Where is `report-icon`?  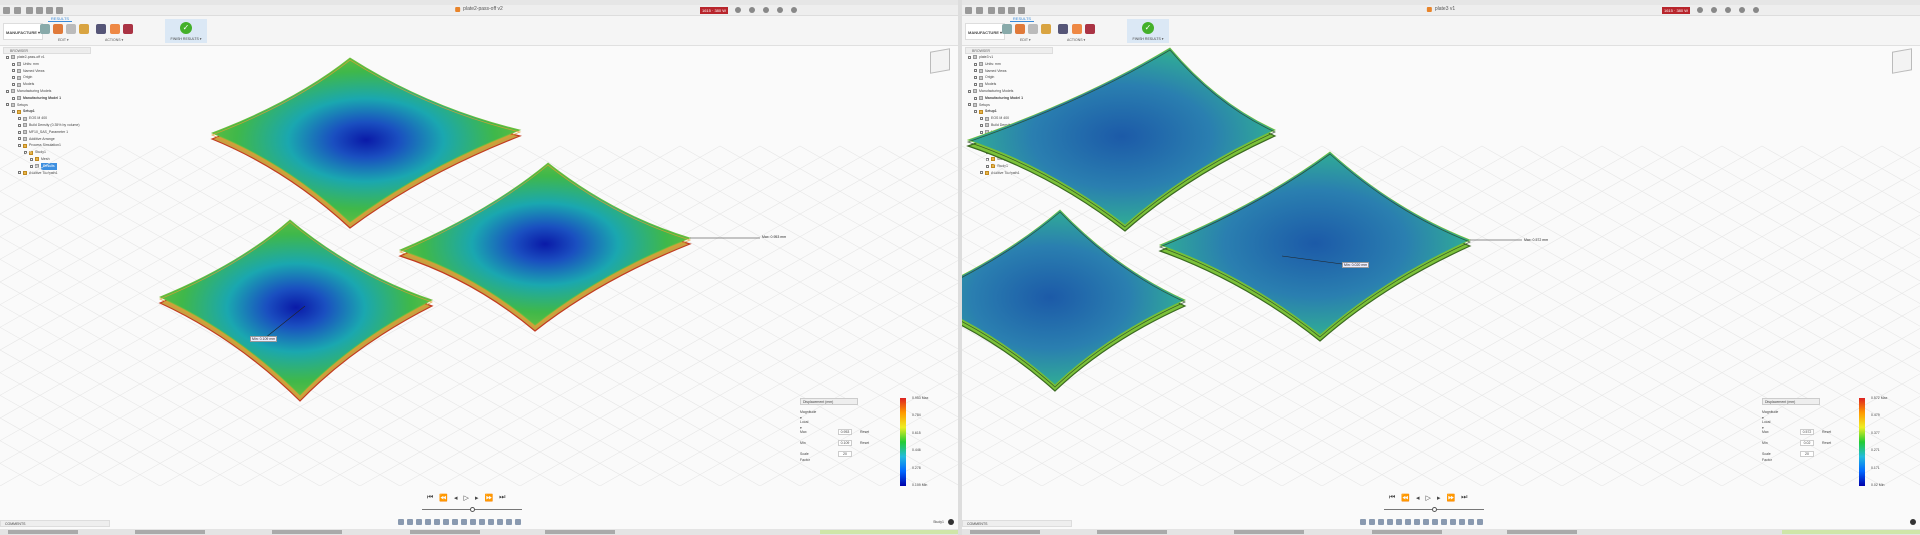
report-icon is located at coordinates (1090, 29).